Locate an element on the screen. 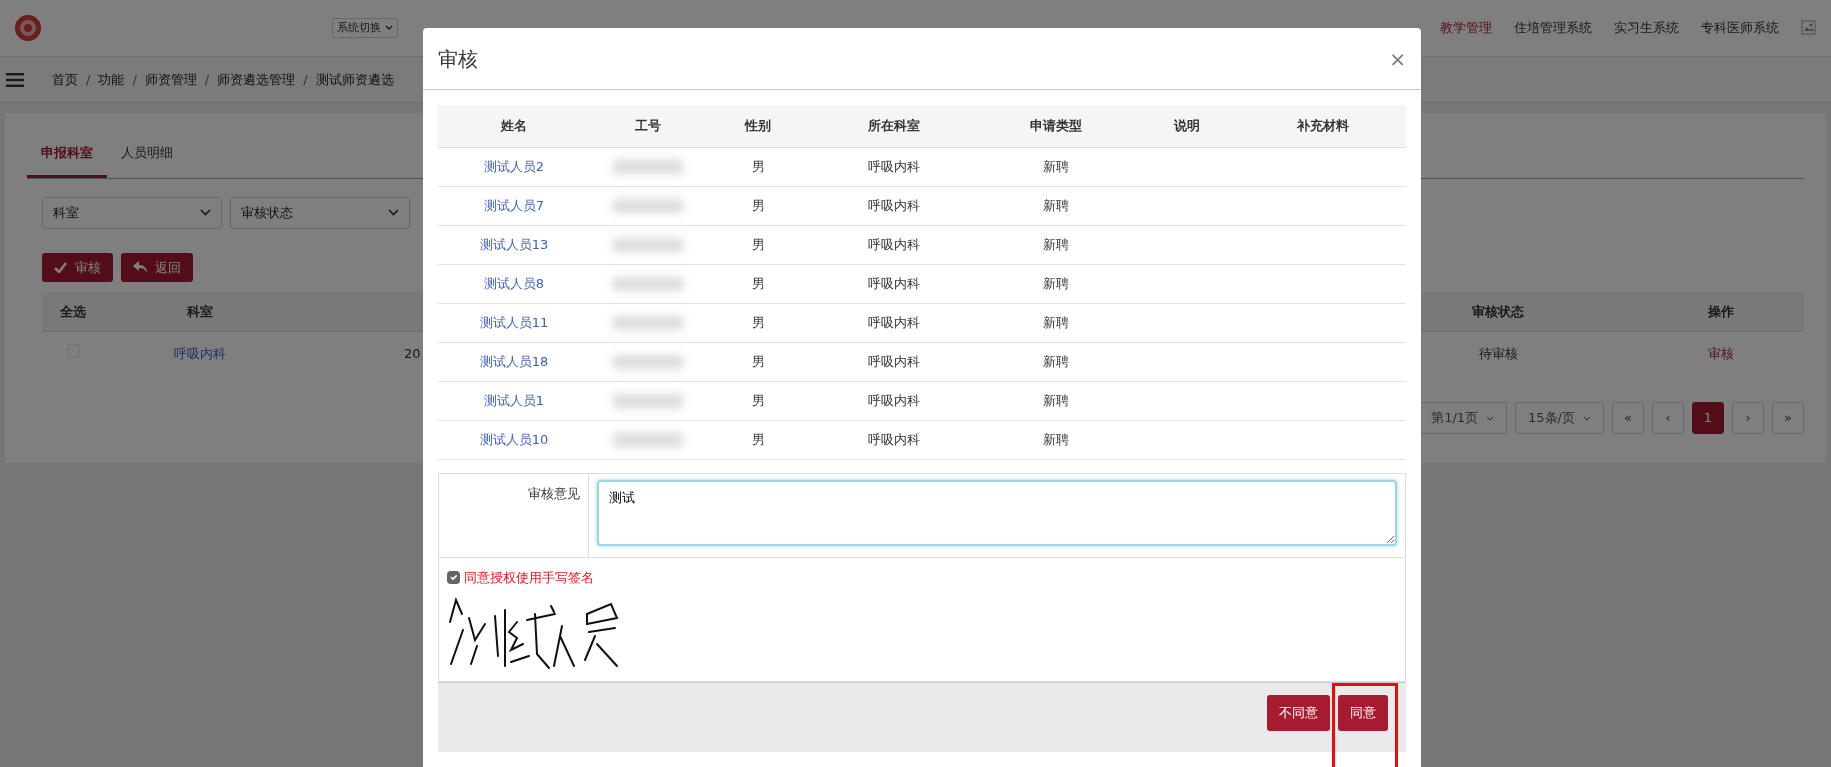  review-link: 审核 is located at coordinates (1721, 354).